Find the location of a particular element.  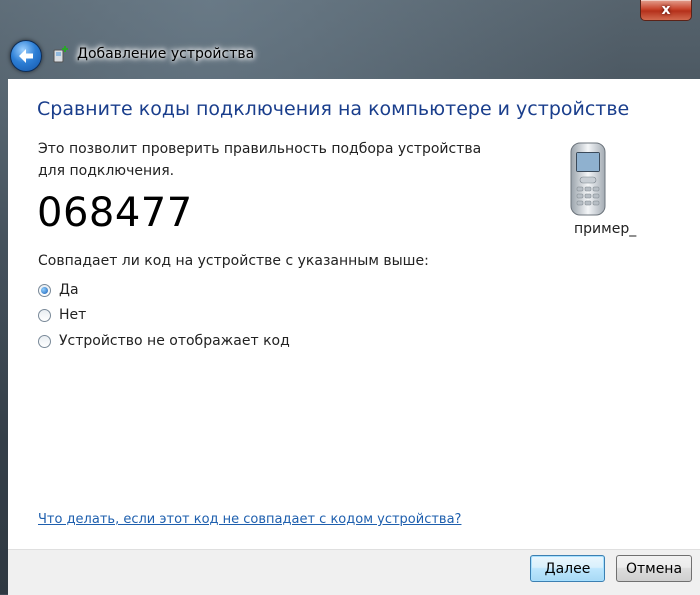

close-button: x is located at coordinates (666, 10).